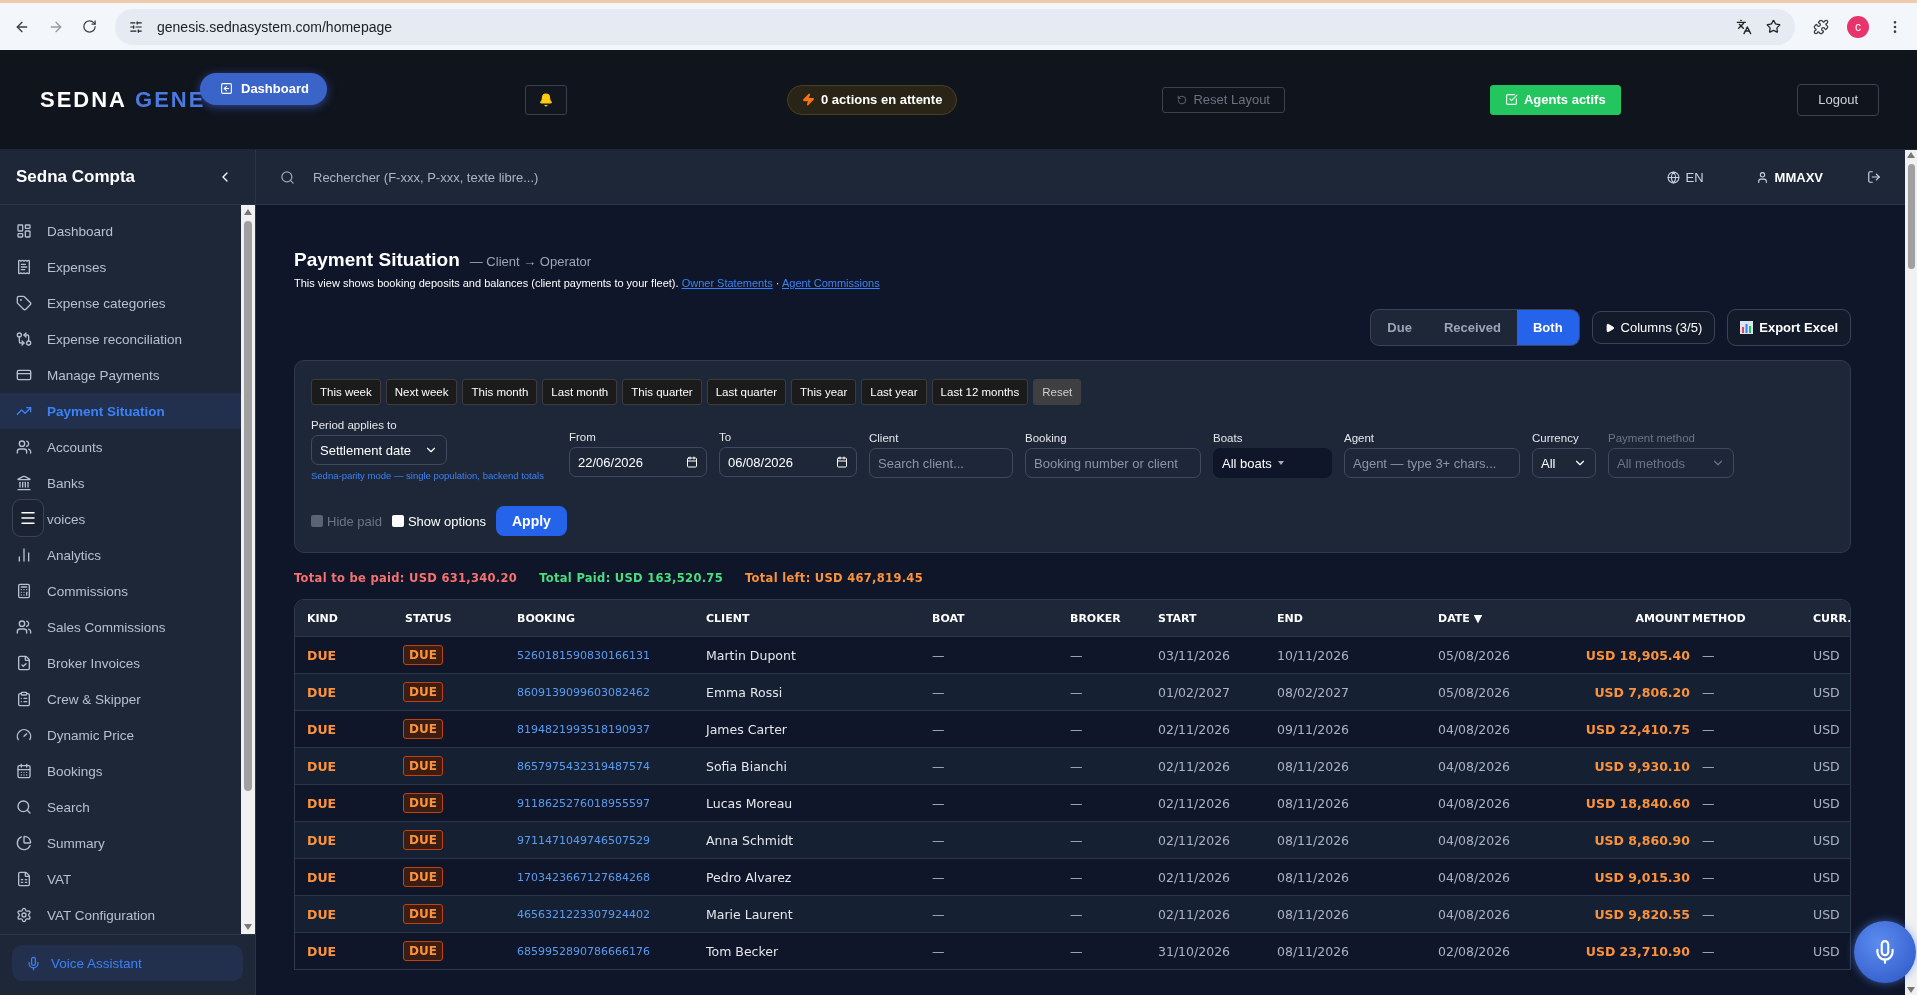  Describe the element at coordinates (1744, 26) in the screenshot. I see `translate-icon` at that location.